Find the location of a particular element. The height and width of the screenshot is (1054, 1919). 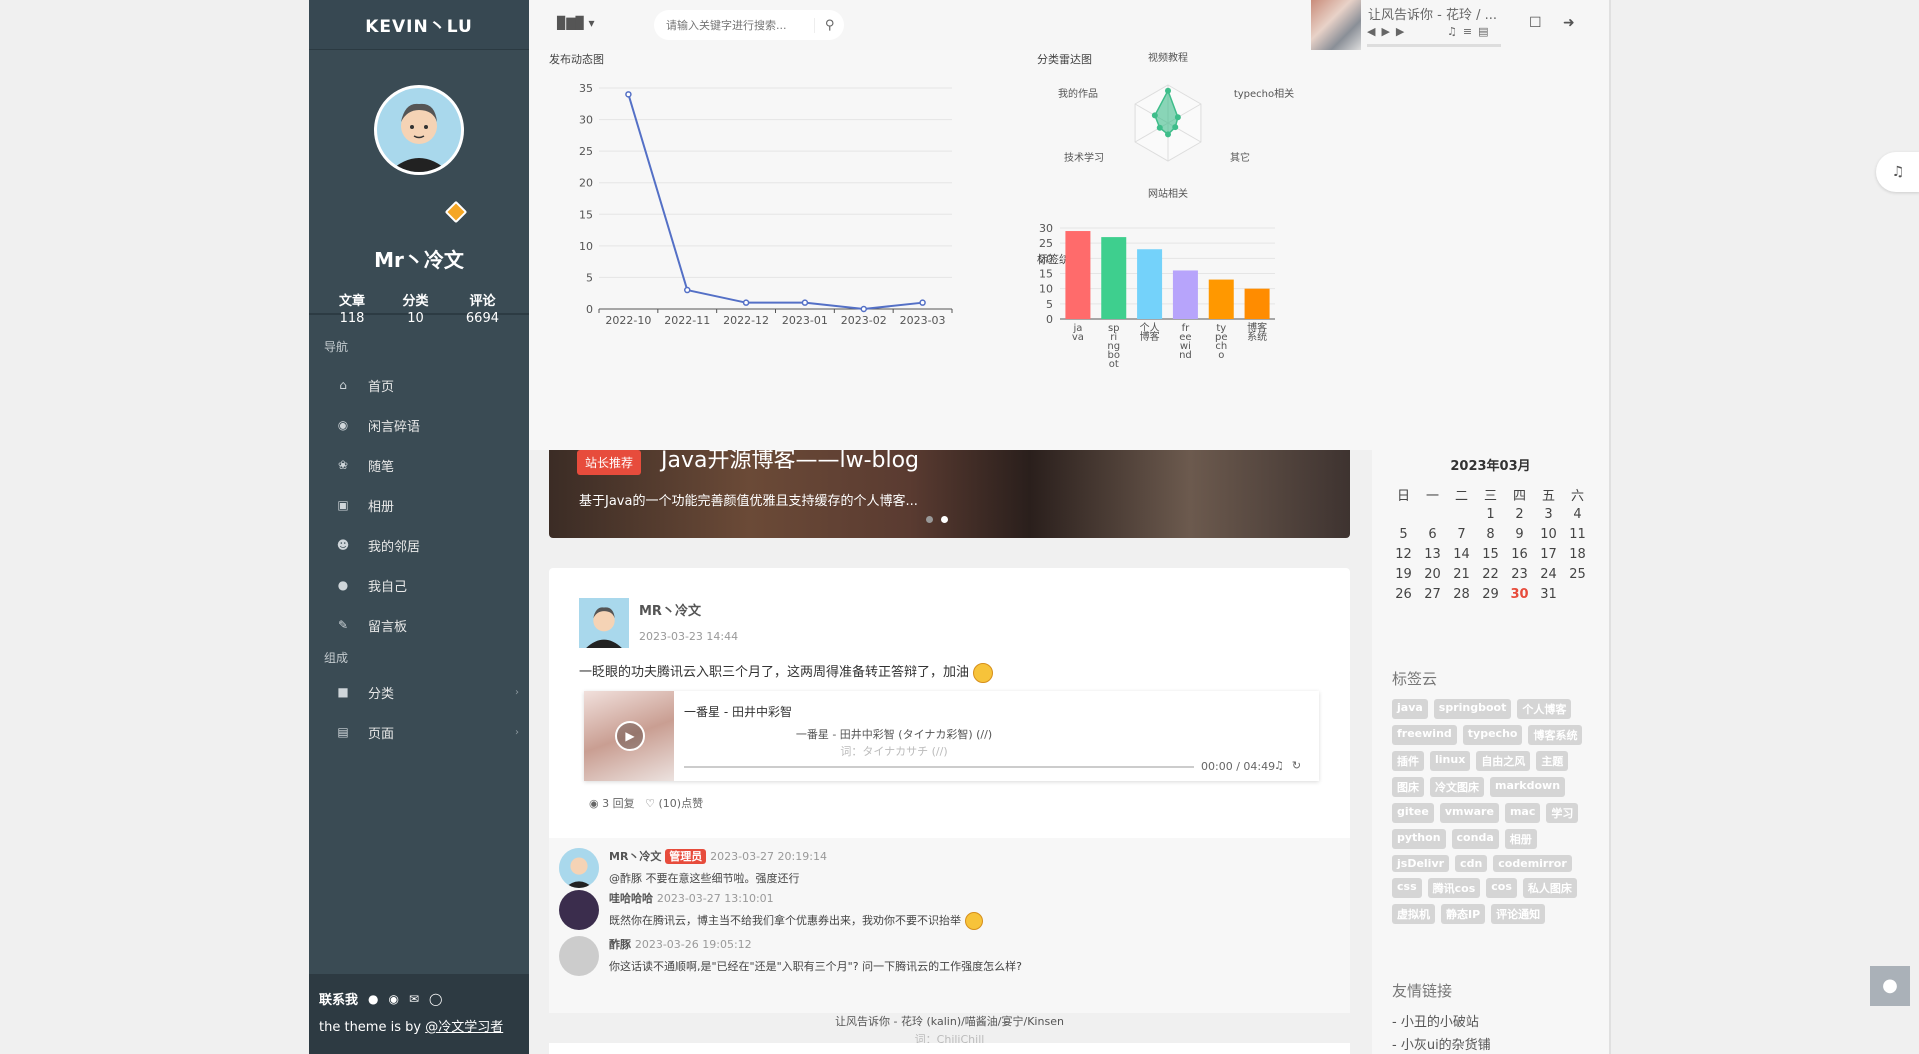

tag-item: 腾讯cos is located at coordinates (1454, 888).